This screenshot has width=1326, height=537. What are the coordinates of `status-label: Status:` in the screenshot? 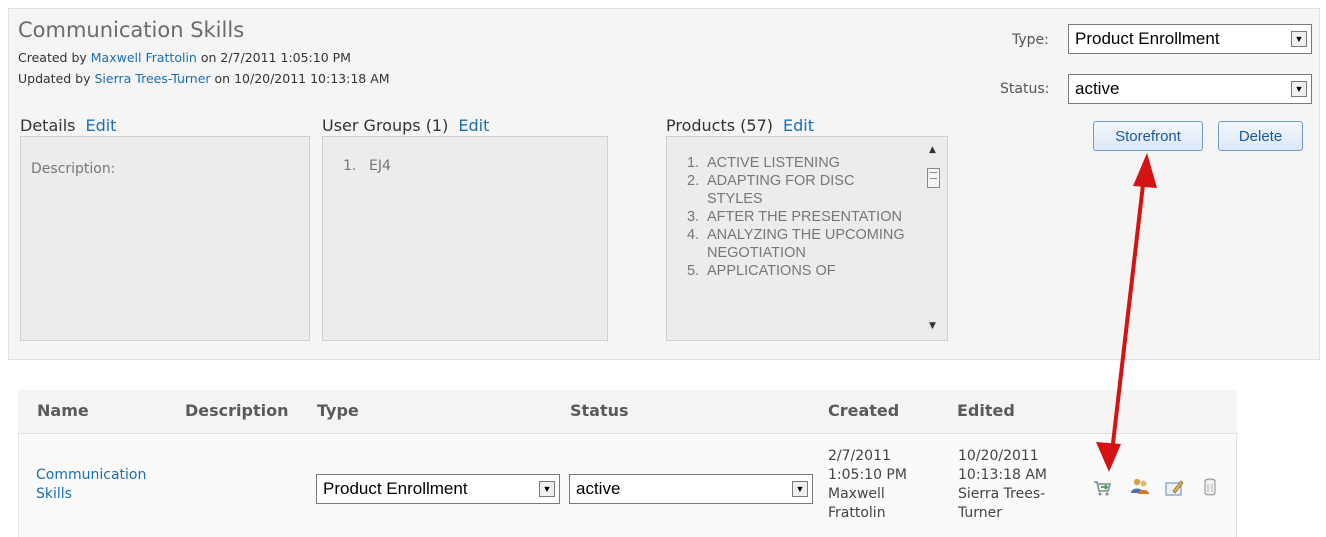 It's located at (1025, 89).